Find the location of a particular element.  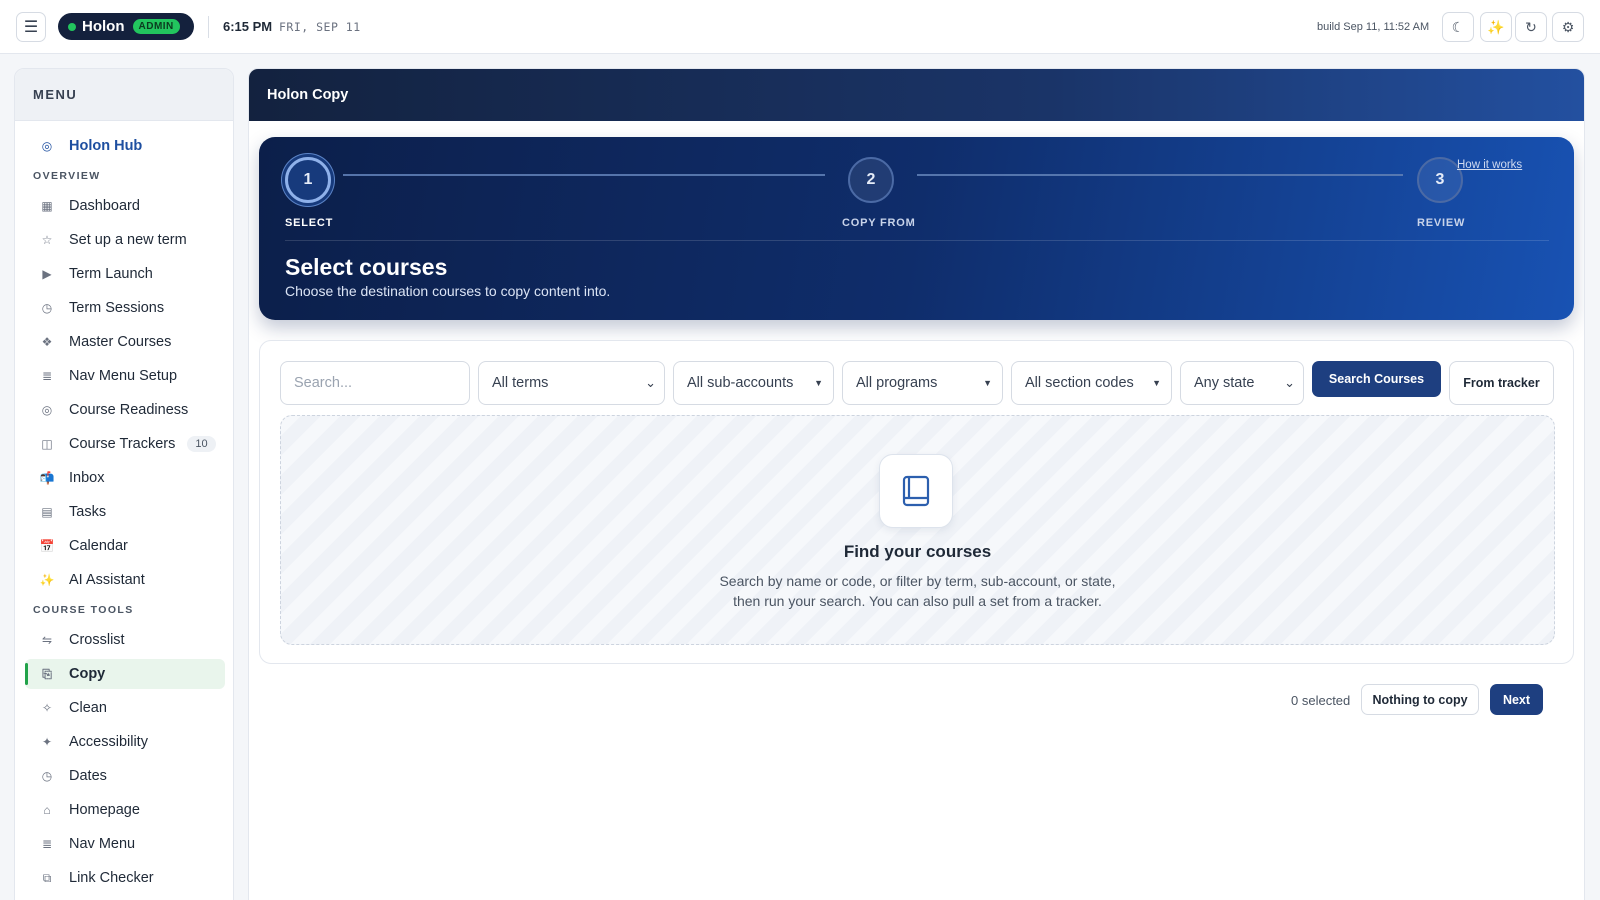

sidebar-item-calendar: 📅 Calendar is located at coordinates (125, 546).